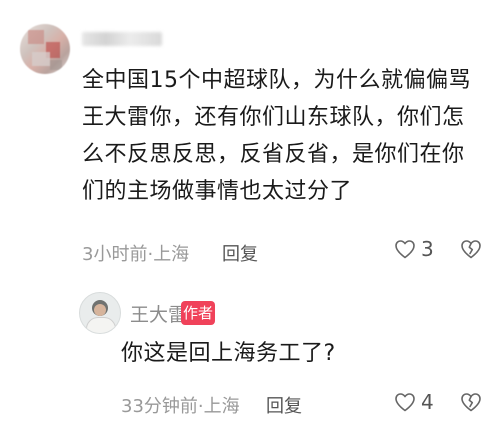 The height and width of the screenshot is (440, 500). Describe the element at coordinates (171, 254) in the screenshot. I see `comment-location: 上海` at that location.